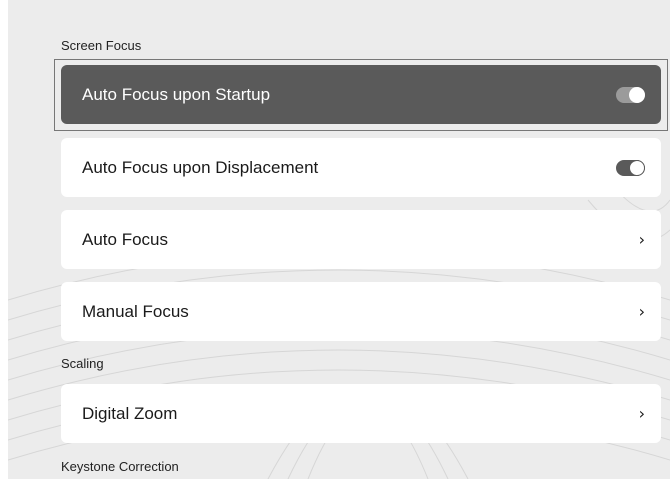  I want to click on auto-focus-startup-item: Auto Focus upon Startup, so click(361, 94).